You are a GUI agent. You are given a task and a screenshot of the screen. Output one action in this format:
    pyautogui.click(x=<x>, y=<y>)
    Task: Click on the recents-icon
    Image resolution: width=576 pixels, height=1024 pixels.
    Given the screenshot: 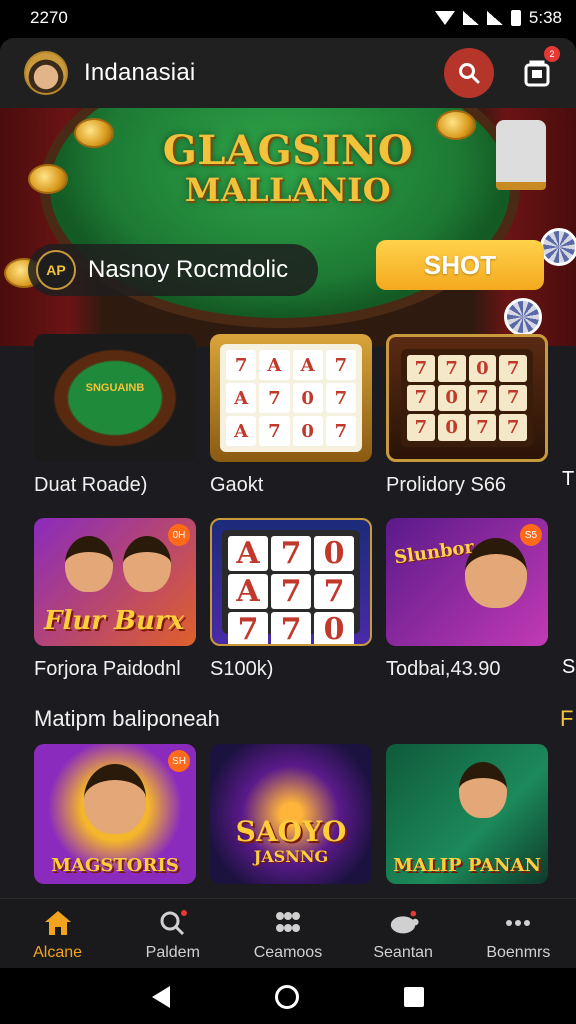 What is the action you would take?
    pyautogui.click(x=413, y=997)
    